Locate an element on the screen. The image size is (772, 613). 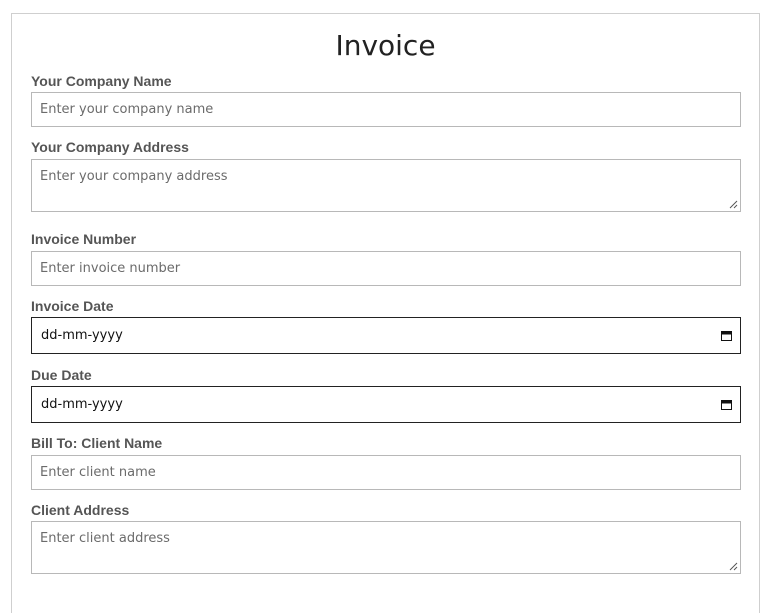
invoice-date-value: dd-mm-yyyy is located at coordinates (82, 335).